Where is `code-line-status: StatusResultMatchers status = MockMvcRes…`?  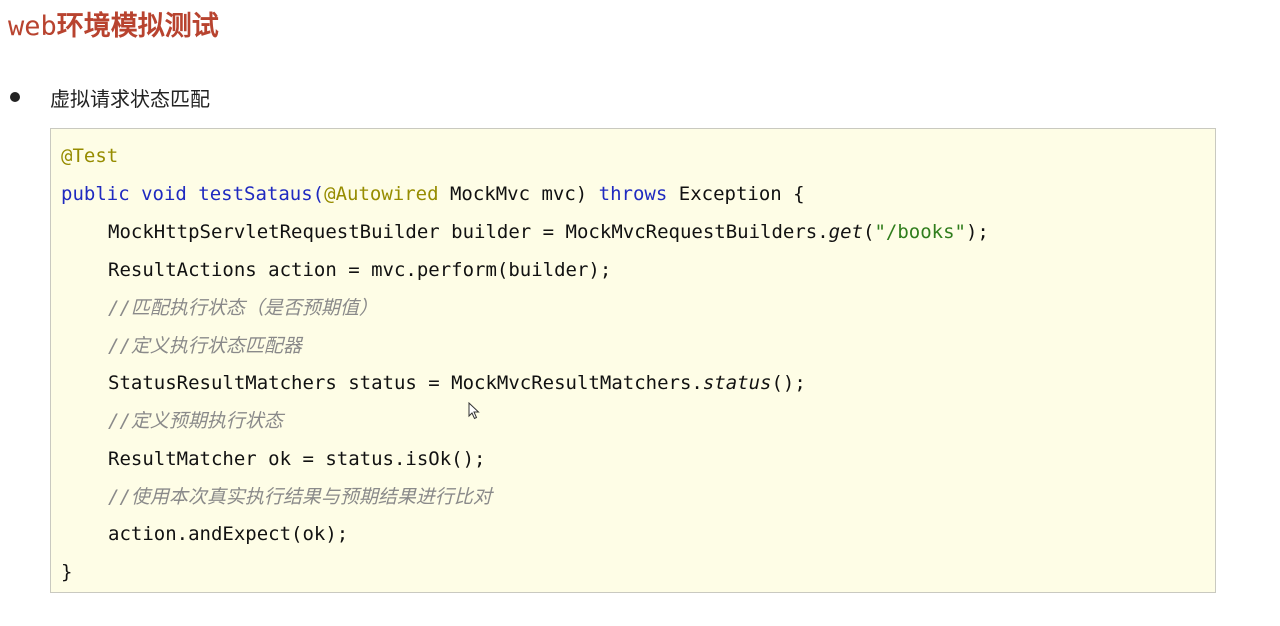 code-line-status: StatusResultMatchers status = MockMvcRes… is located at coordinates (457, 383).